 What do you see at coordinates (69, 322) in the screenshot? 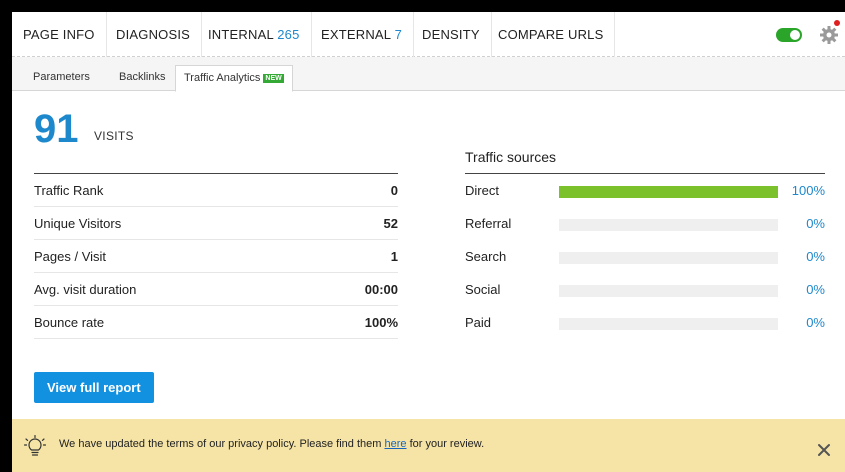
I see `stat-label: Bounce rate` at bounding box center [69, 322].